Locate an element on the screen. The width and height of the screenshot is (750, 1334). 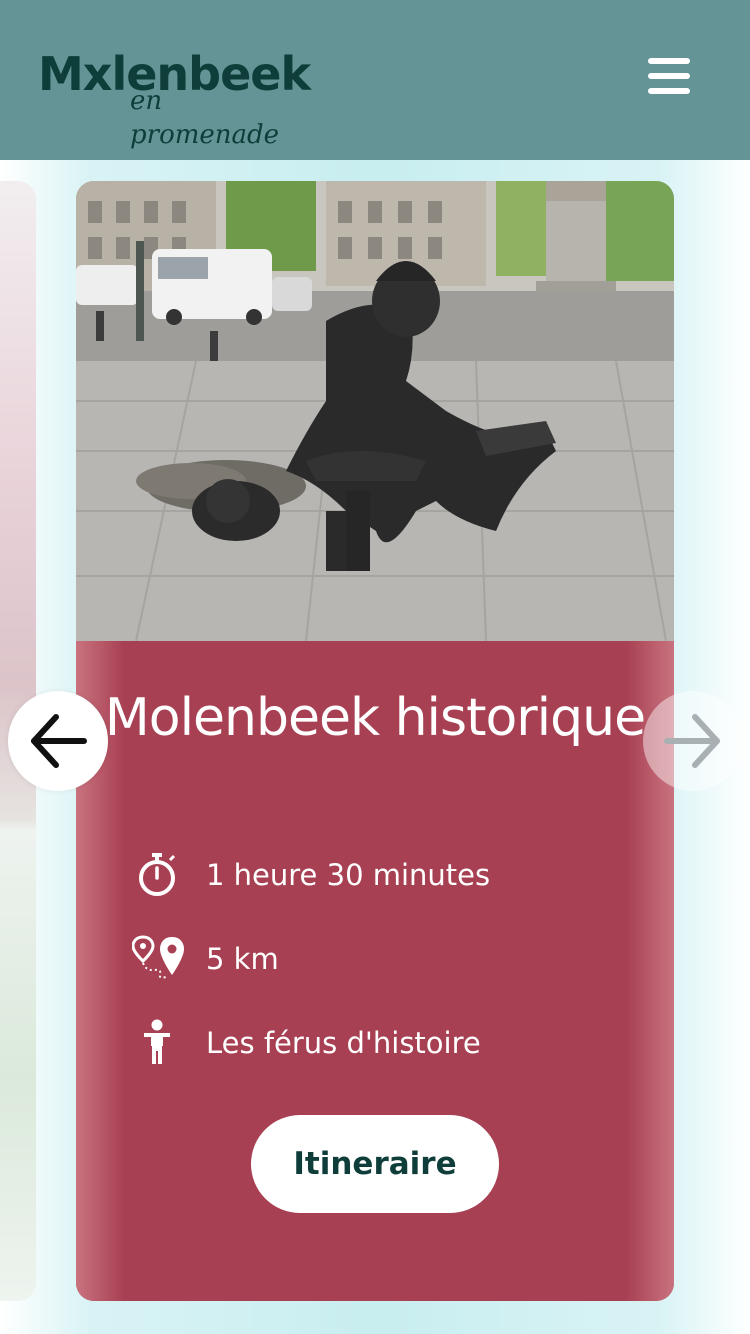
arrow-left-icon is located at coordinates (58, 741).